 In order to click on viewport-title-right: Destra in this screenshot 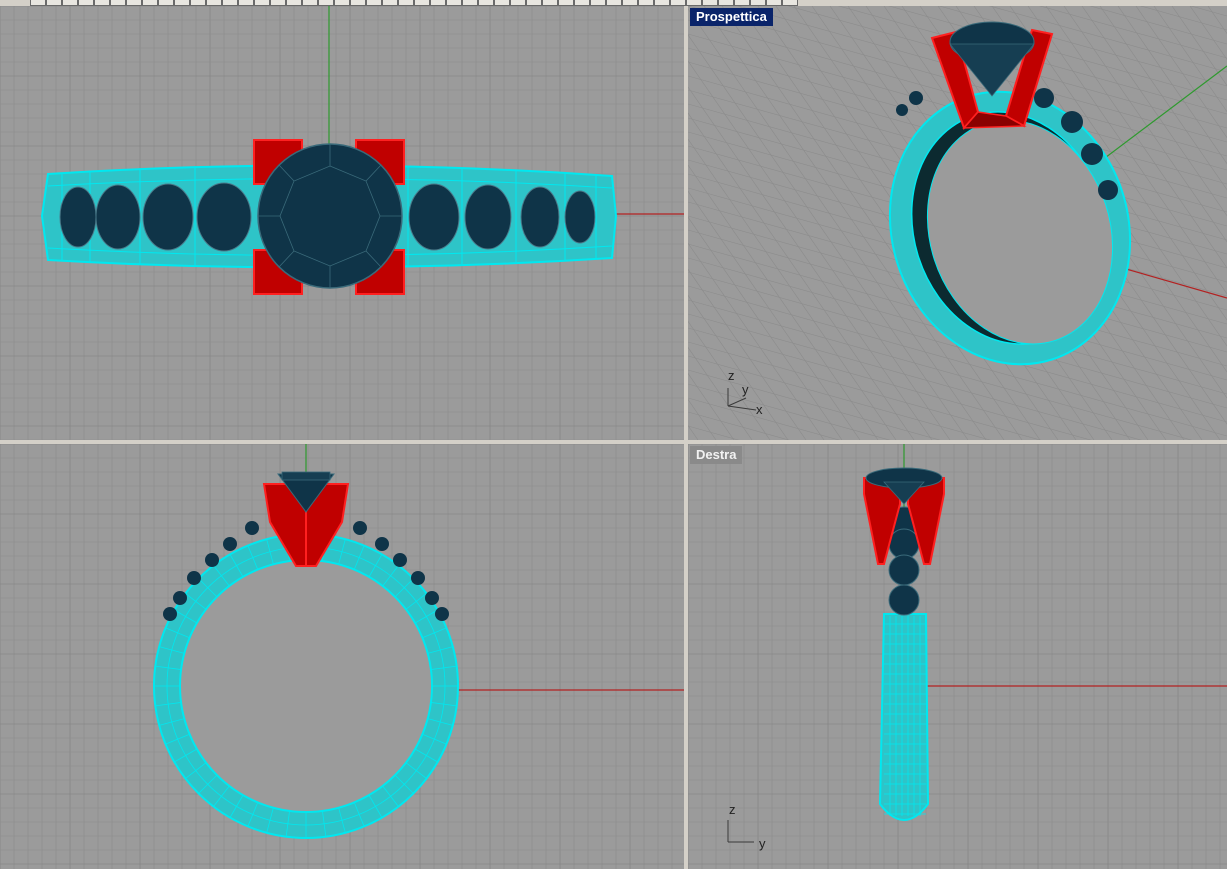, I will do `click(716, 455)`.